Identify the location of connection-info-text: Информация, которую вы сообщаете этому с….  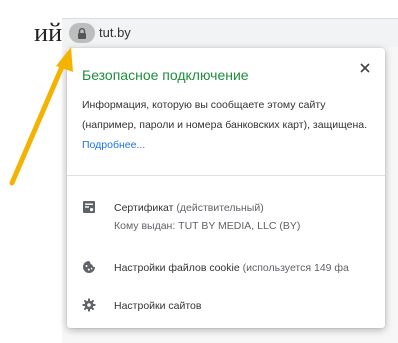
(225, 115).